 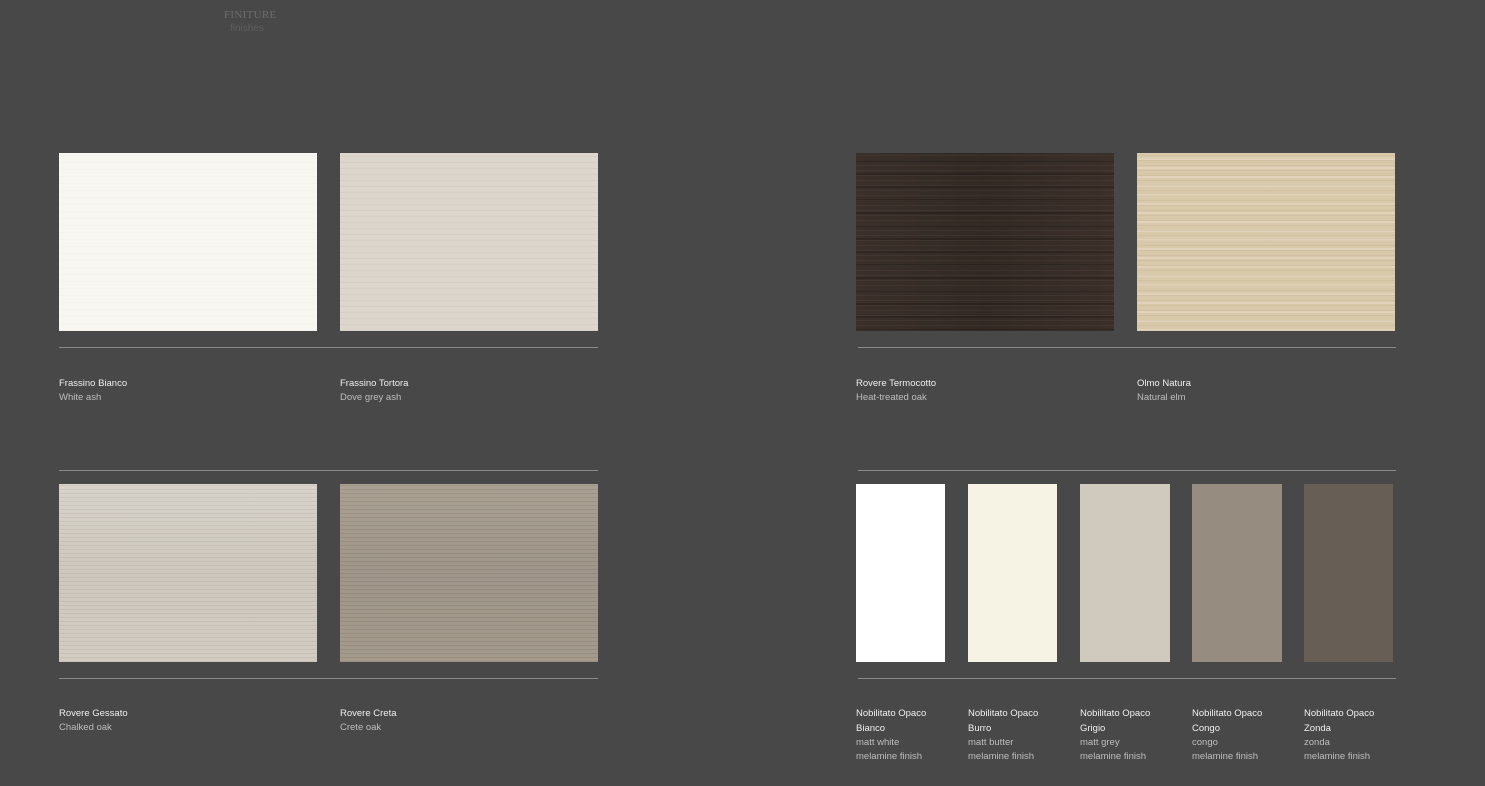 I want to click on caption-rovere-gessato: Rovere Gessato Chalked oak, so click(x=93, y=720).